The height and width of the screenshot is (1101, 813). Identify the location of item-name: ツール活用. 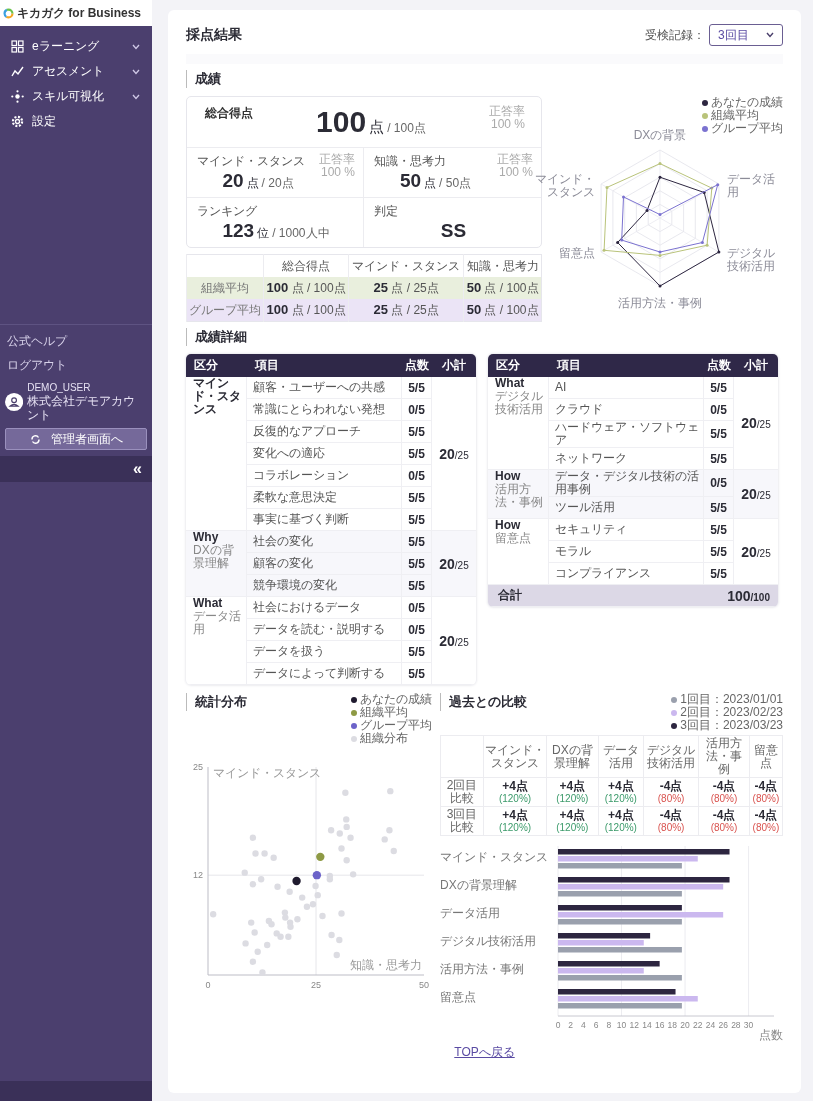
(626, 508).